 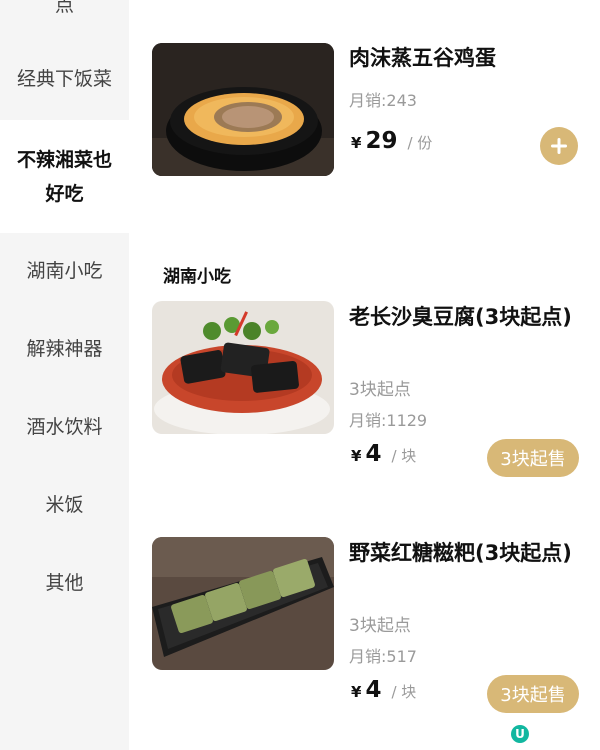 I want to click on add-to-cart-button, so click(x=559, y=146).